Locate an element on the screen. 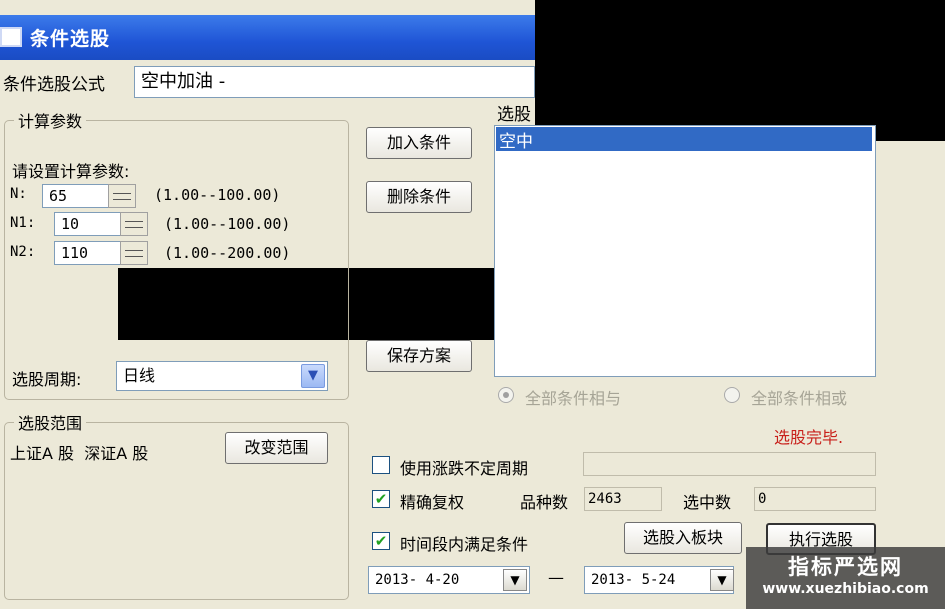 The width and height of the screenshot is (945, 609). param-n-range: (1.00--100.00) is located at coordinates (217, 195).